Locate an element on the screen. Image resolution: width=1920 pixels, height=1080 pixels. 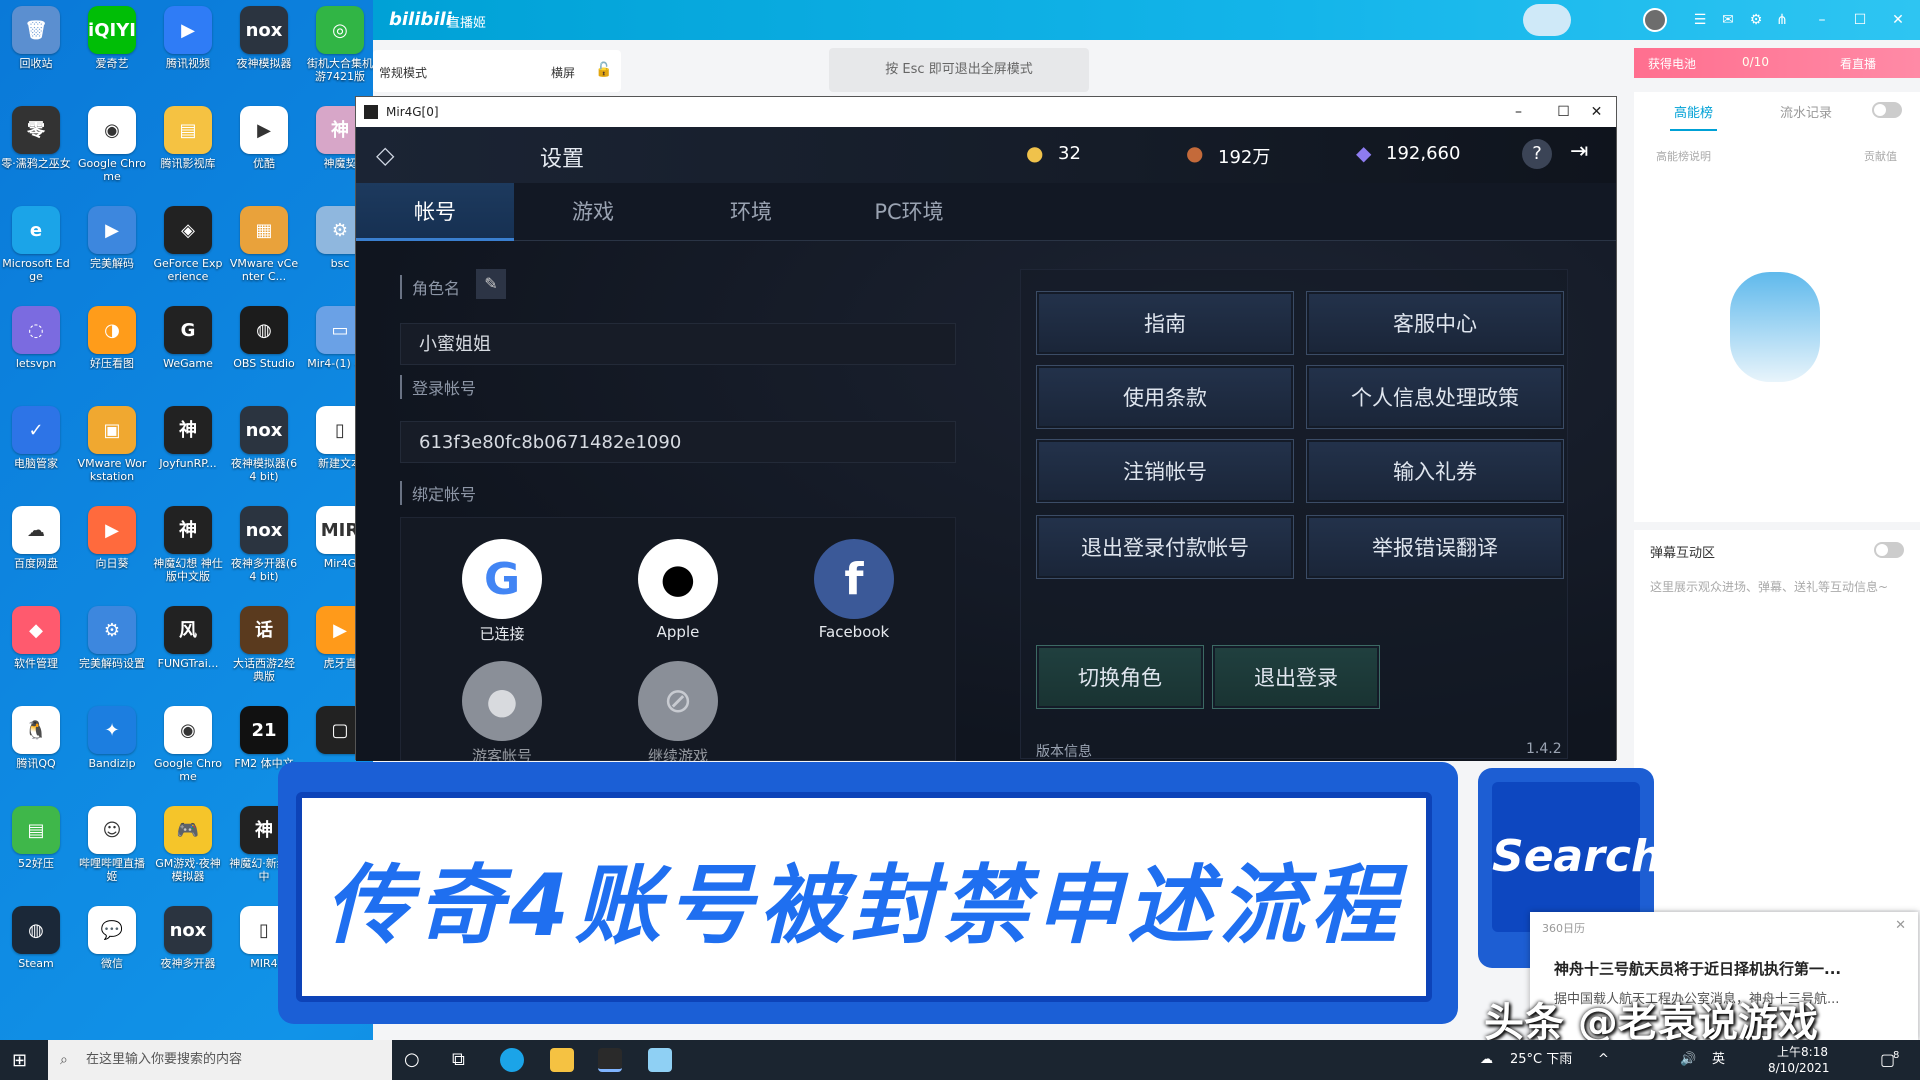
desktop-icon: ▶ 完美解码 is located at coordinates (112, 249).